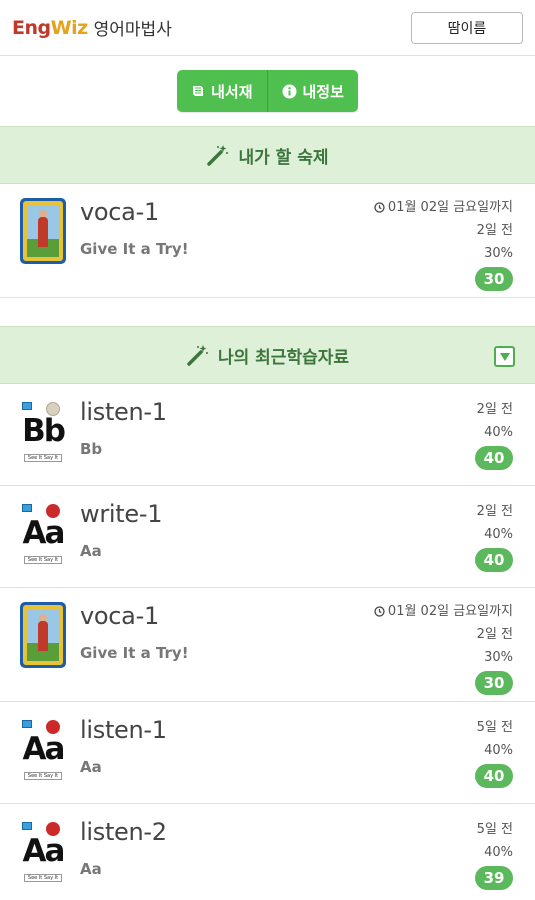 The image size is (535, 900). I want to click on user-name-button: 땀이름, so click(467, 27).